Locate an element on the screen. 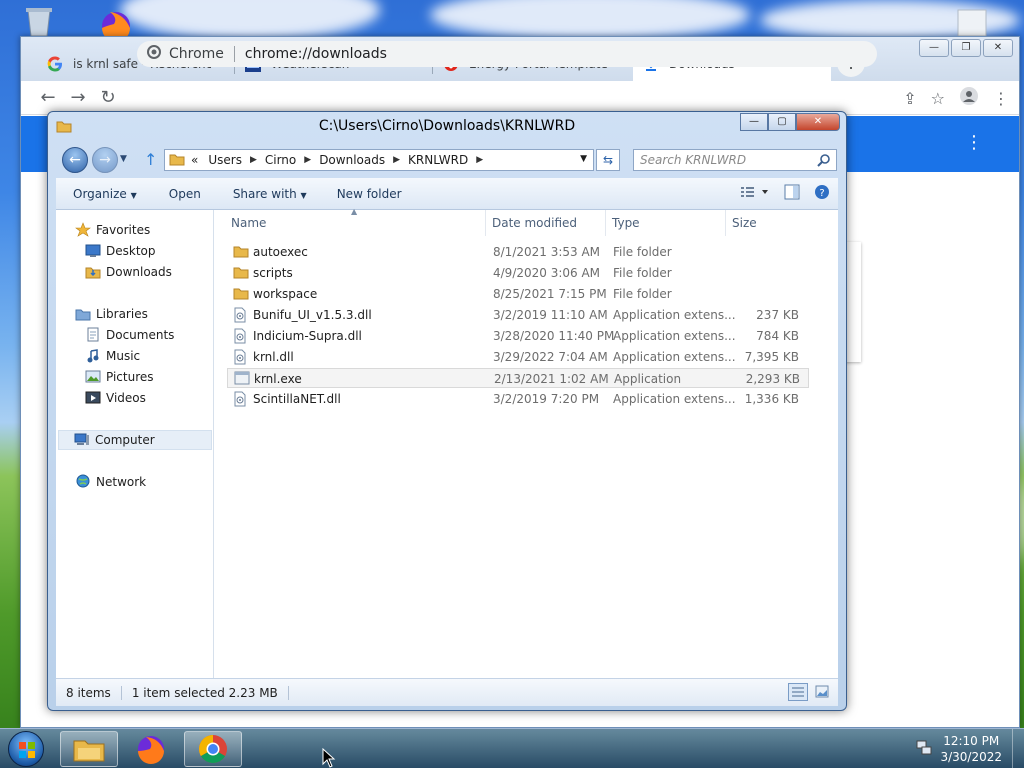  refresh-button: ⇆ is located at coordinates (608, 160).